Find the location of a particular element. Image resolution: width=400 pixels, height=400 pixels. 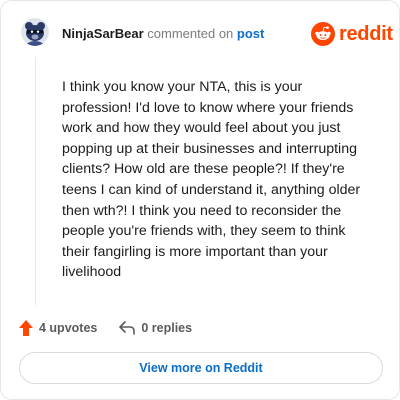

reddit-logo: reddit is located at coordinates (352, 34).